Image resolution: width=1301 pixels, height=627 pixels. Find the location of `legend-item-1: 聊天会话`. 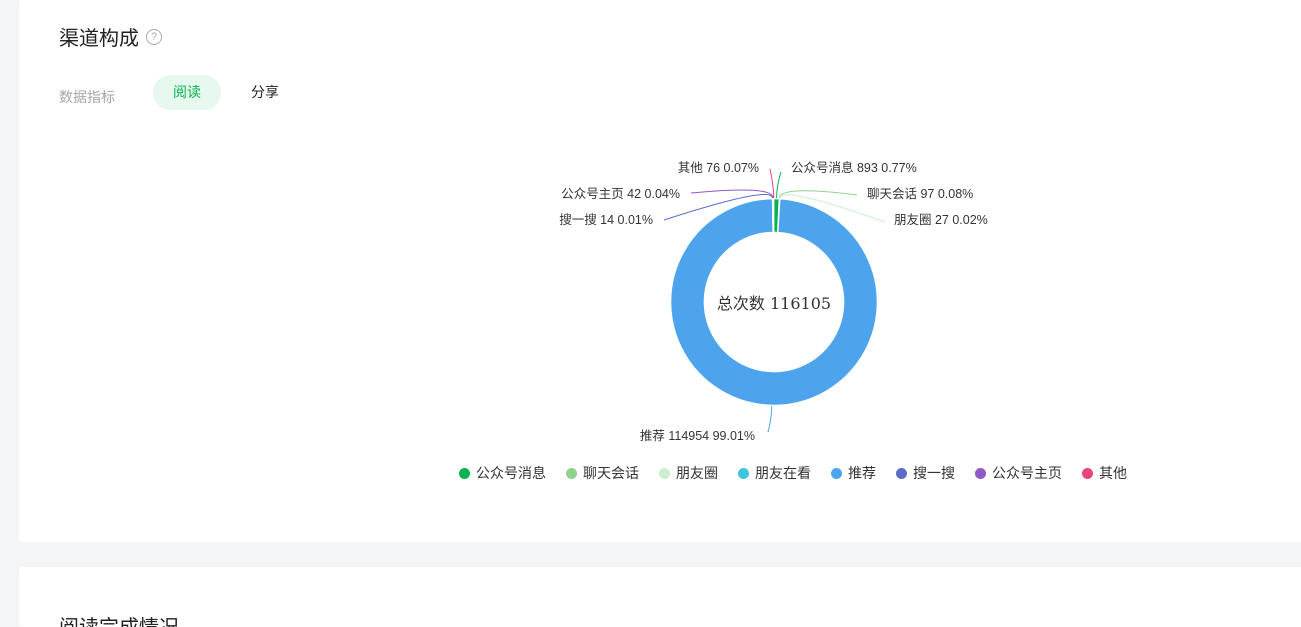

legend-item-1: 聊天会话 is located at coordinates (602, 473).